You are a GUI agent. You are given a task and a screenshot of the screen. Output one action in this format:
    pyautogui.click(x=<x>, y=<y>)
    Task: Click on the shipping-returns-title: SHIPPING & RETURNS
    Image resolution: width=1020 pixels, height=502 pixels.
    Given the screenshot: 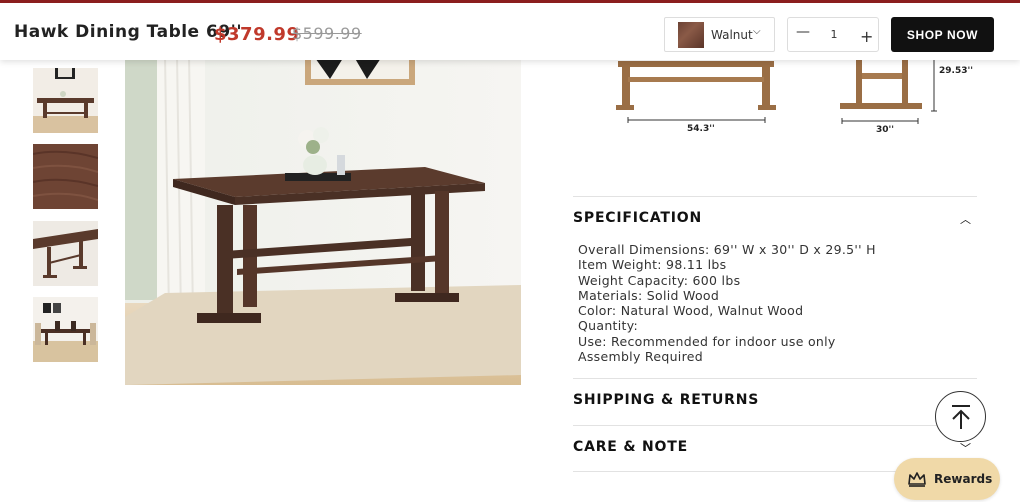 What is the action you would take?
    pyautogui.click(x=666, y=400)
    